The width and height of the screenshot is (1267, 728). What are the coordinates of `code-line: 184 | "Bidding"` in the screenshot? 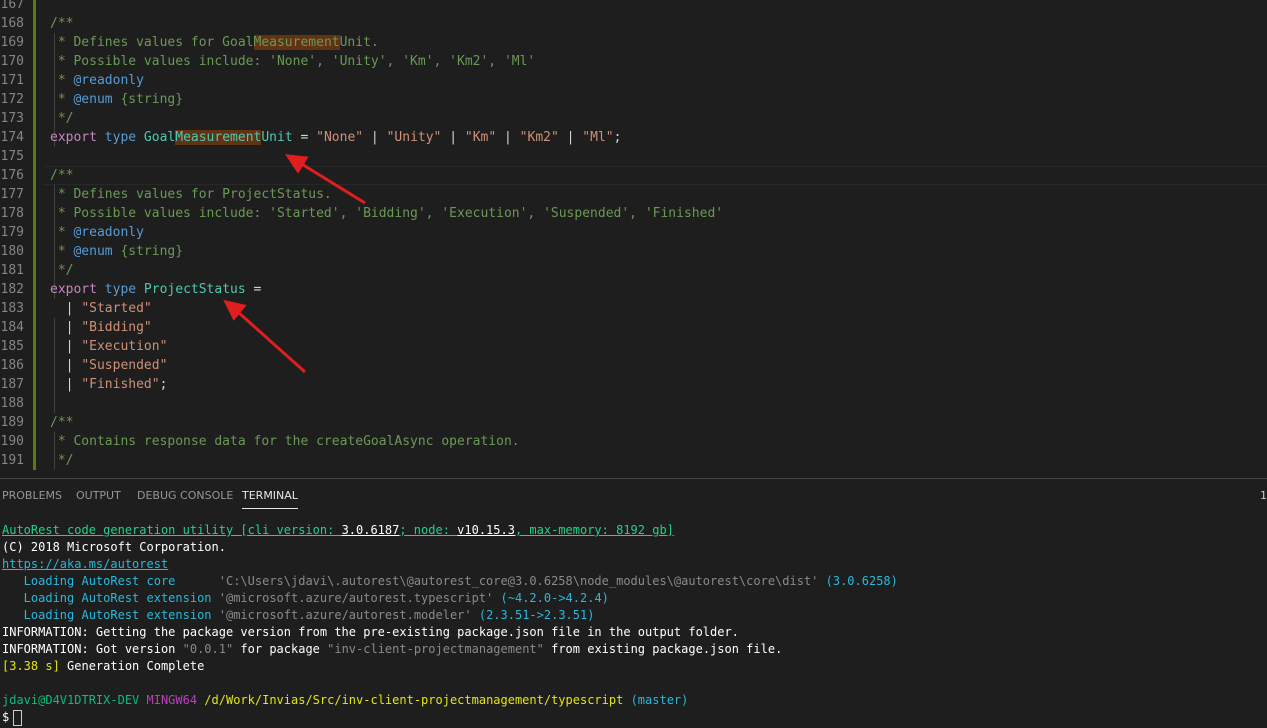 It's located at (633, 327).